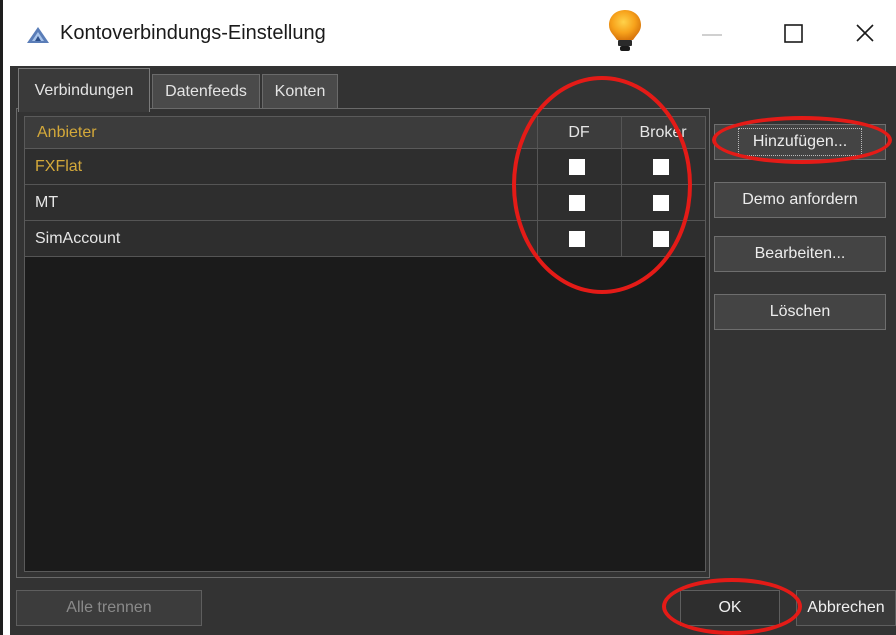 Image resolution: width=896 pixels, height=635 pixels. I want to click on tab-label: Verbindungen, so click(84, 90).